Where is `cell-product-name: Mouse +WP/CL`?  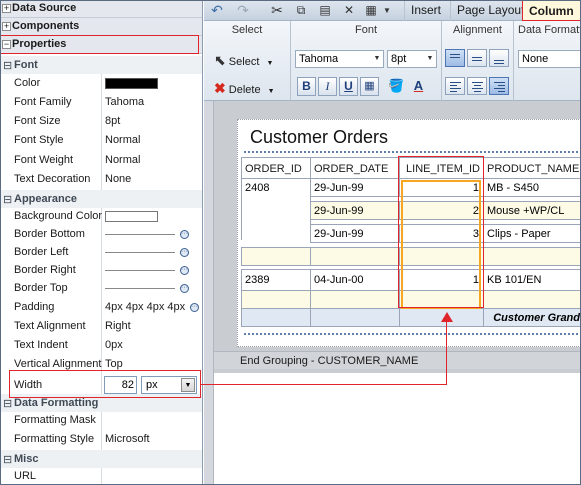 cell-product-name: Mouse +WP/CL is located at coordinates (532, 210).